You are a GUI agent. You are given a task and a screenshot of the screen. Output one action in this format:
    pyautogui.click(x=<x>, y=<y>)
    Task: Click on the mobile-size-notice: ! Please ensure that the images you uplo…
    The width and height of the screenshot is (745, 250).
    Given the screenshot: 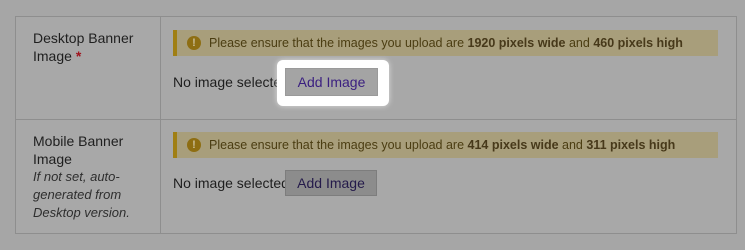 What is the action you would take?
    pyautogui.click(x=445, y=145)
    